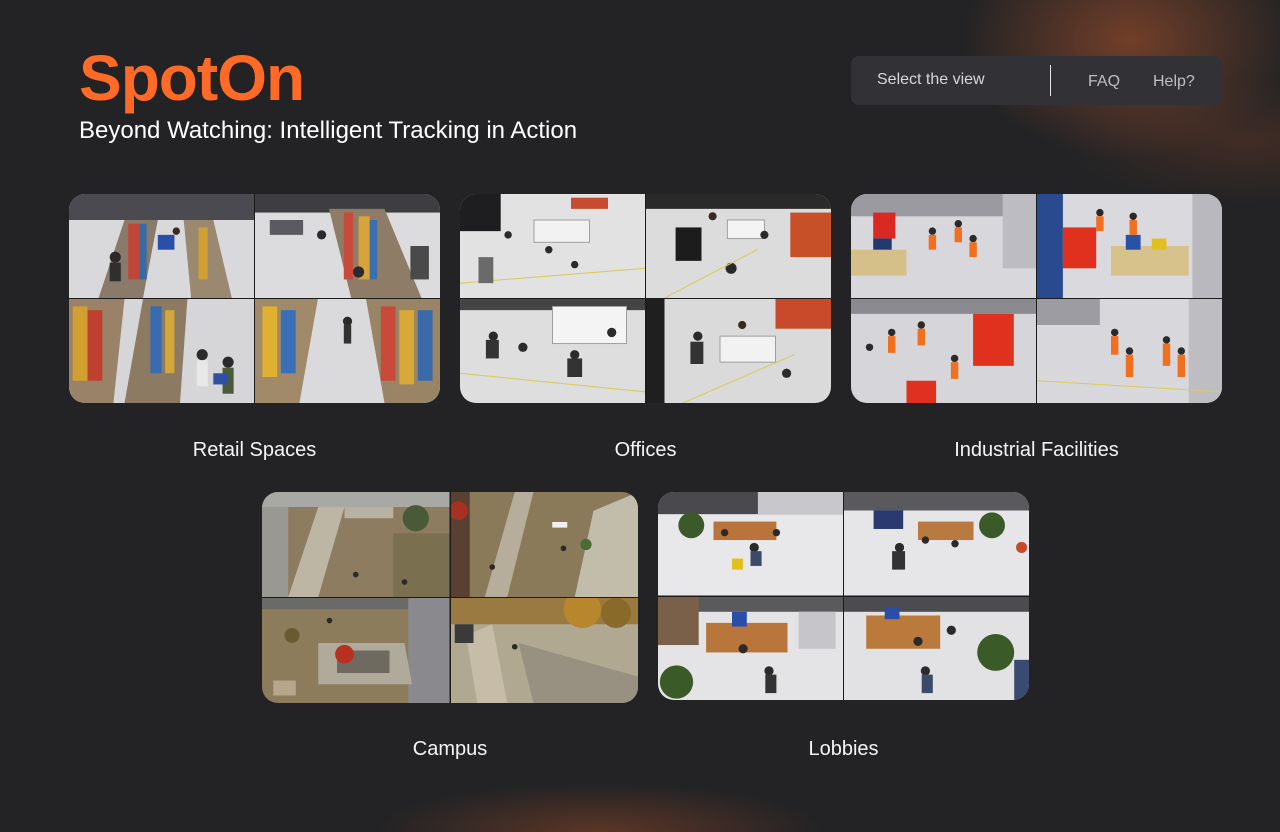 This screenshot has height=832, width=1280. I want to click on brand-logo: SpotOn, so click(192, 78).